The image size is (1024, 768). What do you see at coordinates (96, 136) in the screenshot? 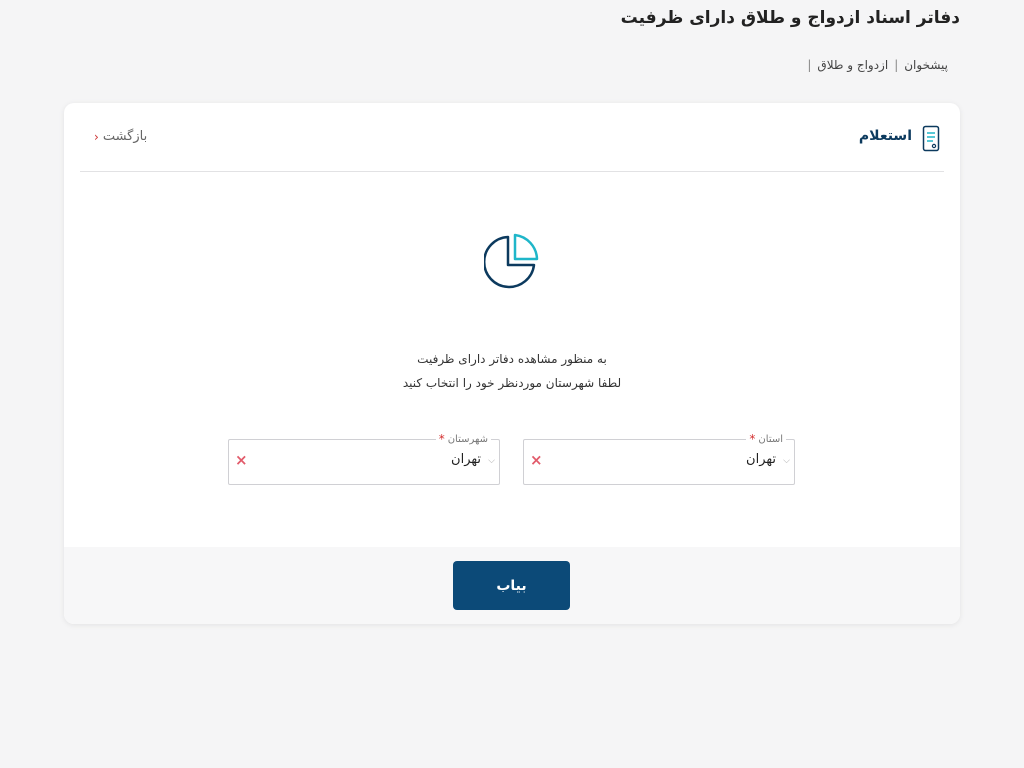
I see `chevron-left-icon: ‹` at bounding box center [96, 136].